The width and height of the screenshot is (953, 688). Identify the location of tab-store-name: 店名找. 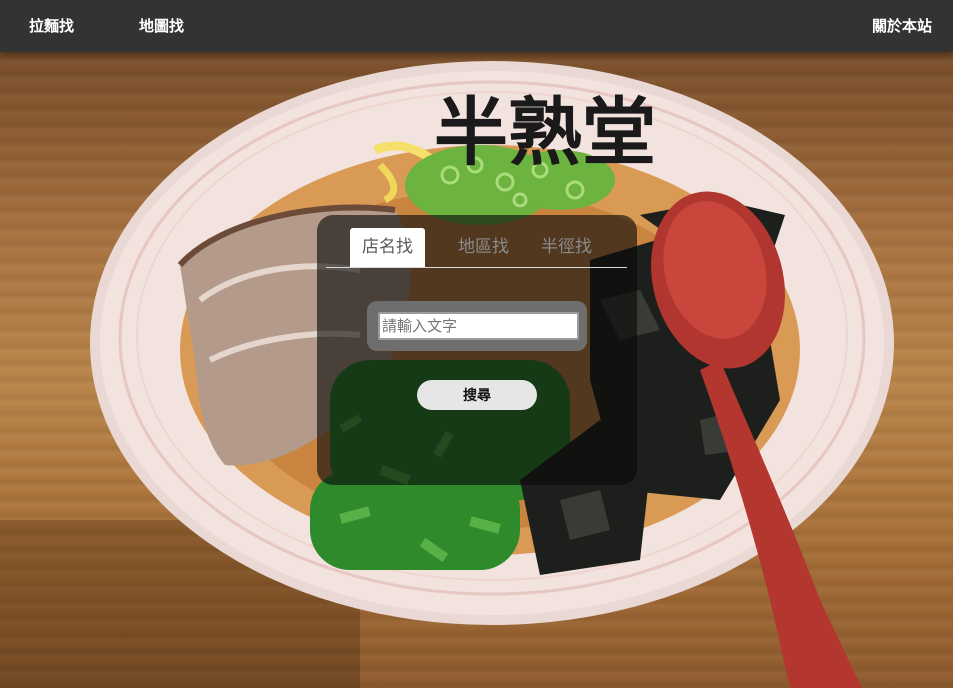
(387, 247).